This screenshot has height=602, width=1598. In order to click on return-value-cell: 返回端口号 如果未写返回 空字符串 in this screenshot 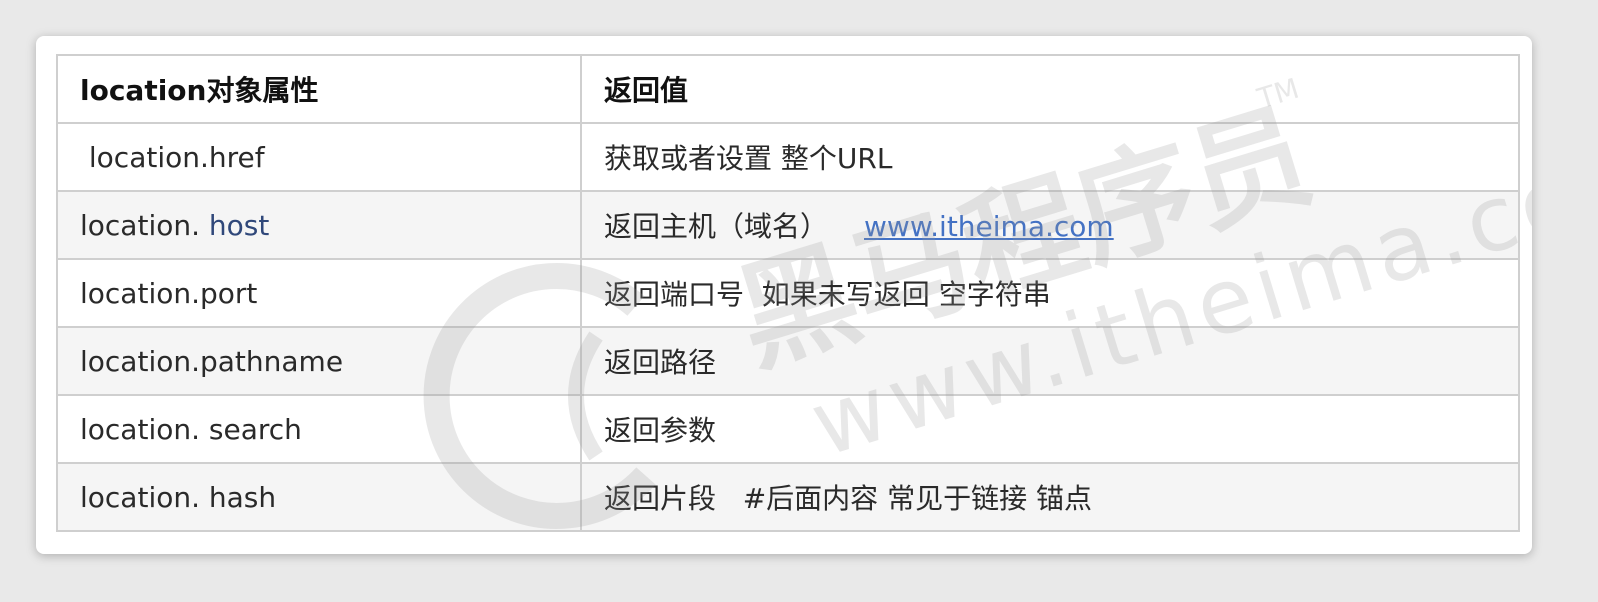, I will do `click(1050, 293)`.